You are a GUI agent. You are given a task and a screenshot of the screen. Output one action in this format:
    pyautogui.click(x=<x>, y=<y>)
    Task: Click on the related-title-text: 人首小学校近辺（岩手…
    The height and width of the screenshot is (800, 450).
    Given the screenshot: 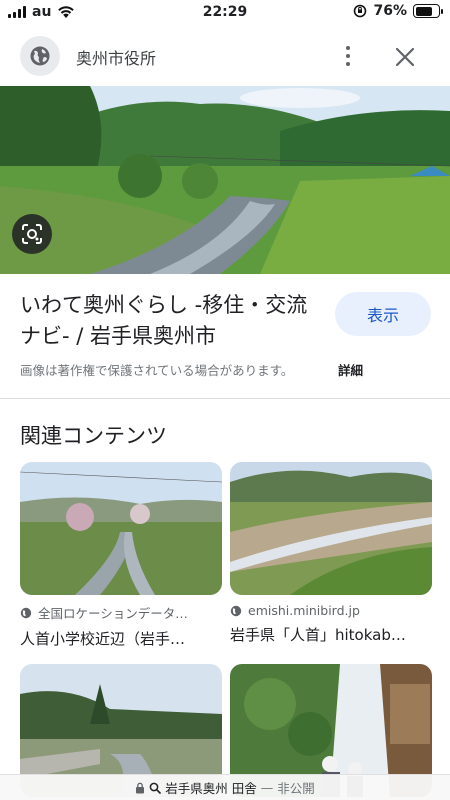 What is the action you would take?
    pyautogui.click(x=121, y=638)
    